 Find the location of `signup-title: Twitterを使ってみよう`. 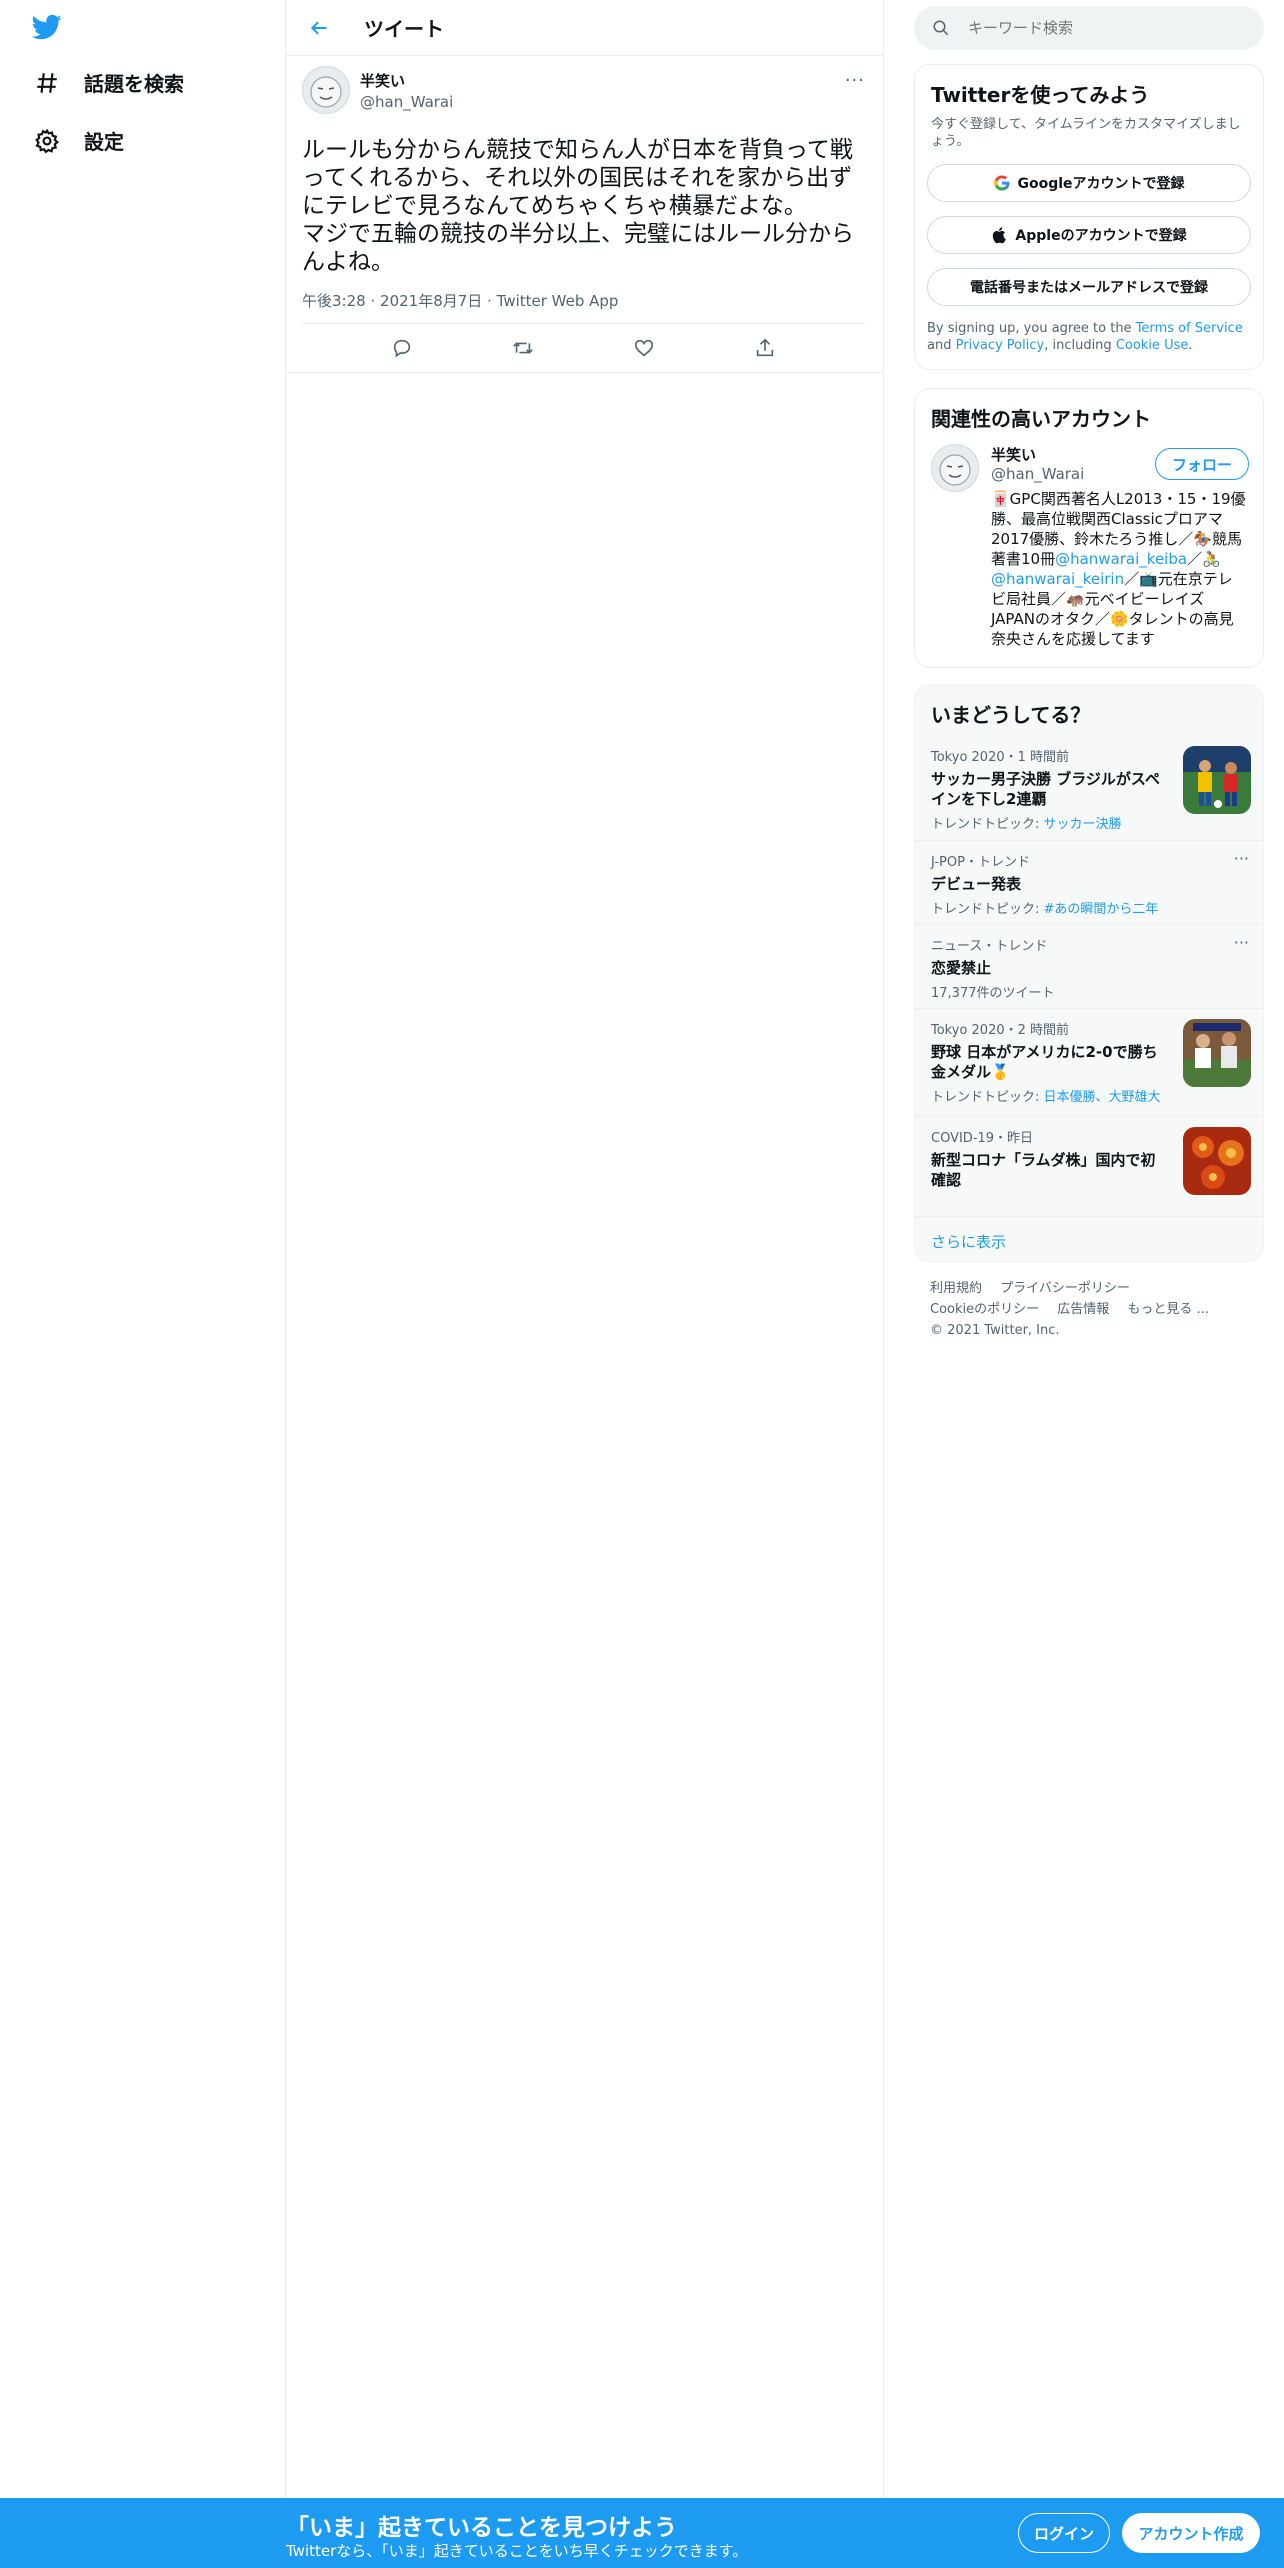

signup-title: Twitterを使ってみよう is located at coordinates (1040, 95).